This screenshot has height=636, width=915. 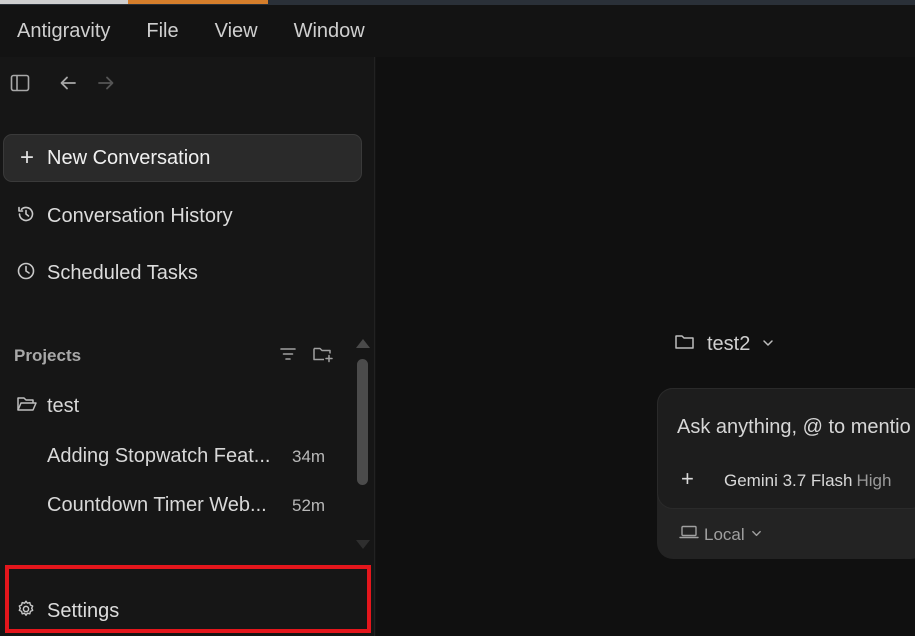 I want to click on back-arrow-icon, so click(x=68, y=83).